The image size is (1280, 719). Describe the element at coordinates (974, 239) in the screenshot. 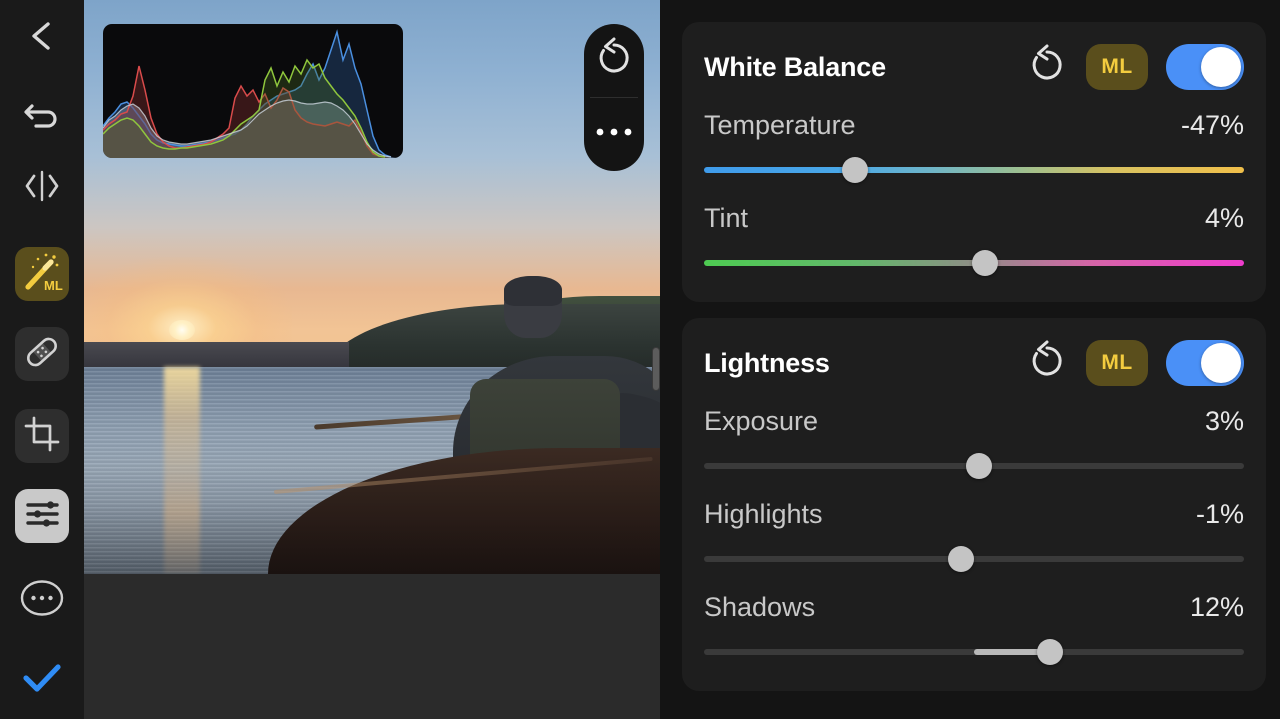

I see `slider-row: Tint 4%` at that location.